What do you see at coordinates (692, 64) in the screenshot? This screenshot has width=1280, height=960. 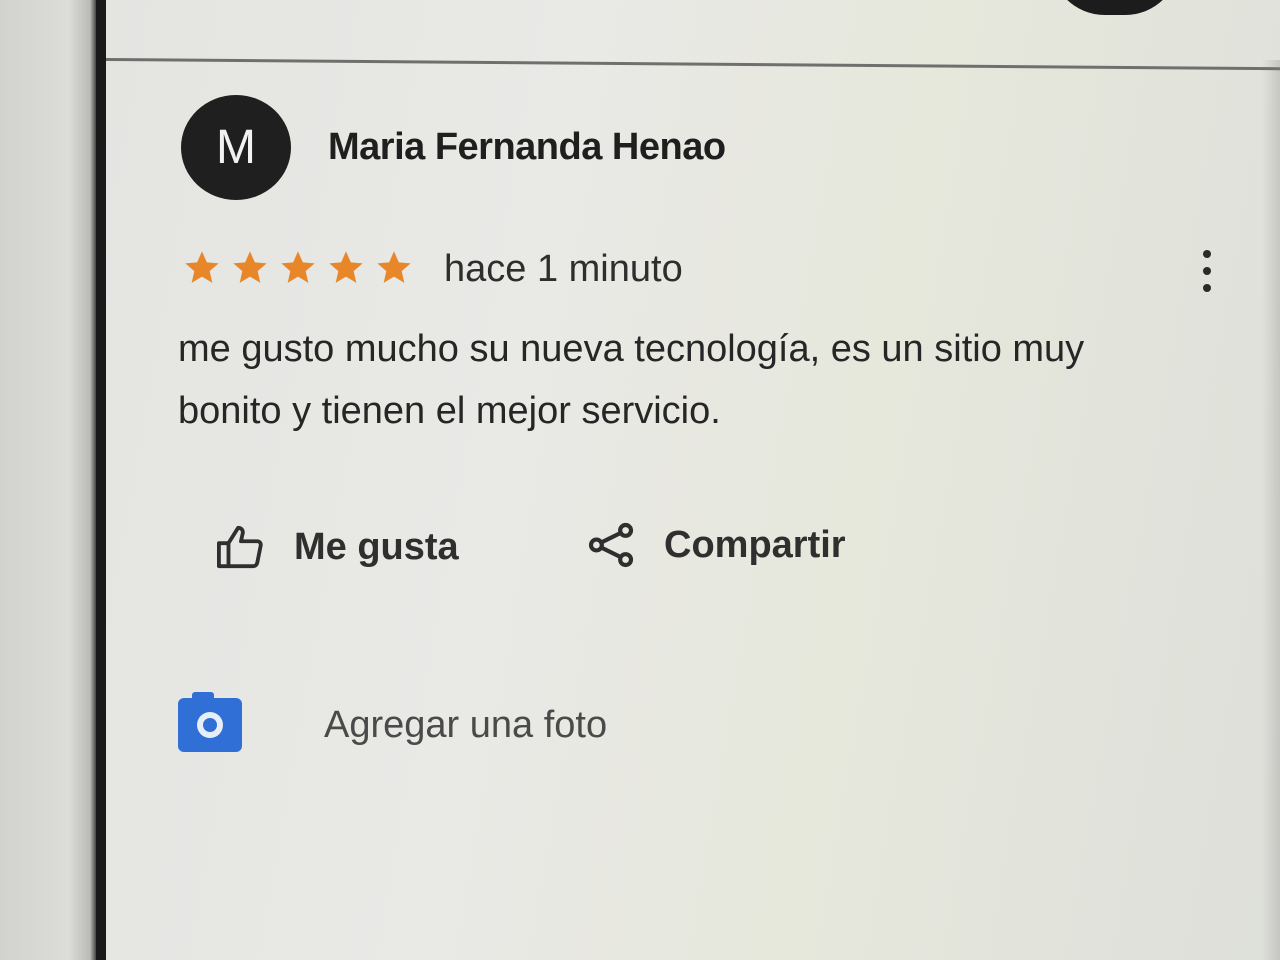 I see `divider` at bounding box center [692, 64].